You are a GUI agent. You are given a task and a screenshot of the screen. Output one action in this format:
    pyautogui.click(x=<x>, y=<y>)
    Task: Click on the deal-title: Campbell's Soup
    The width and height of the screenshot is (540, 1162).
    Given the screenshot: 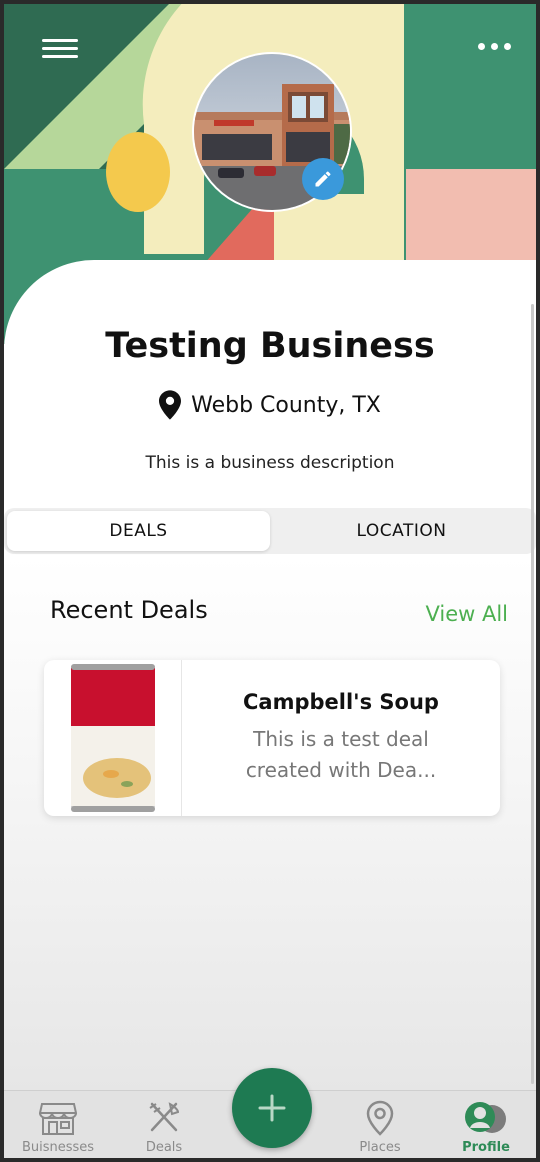 What is the action you would take?
    pyautogui.click(x=341, y=702)
    